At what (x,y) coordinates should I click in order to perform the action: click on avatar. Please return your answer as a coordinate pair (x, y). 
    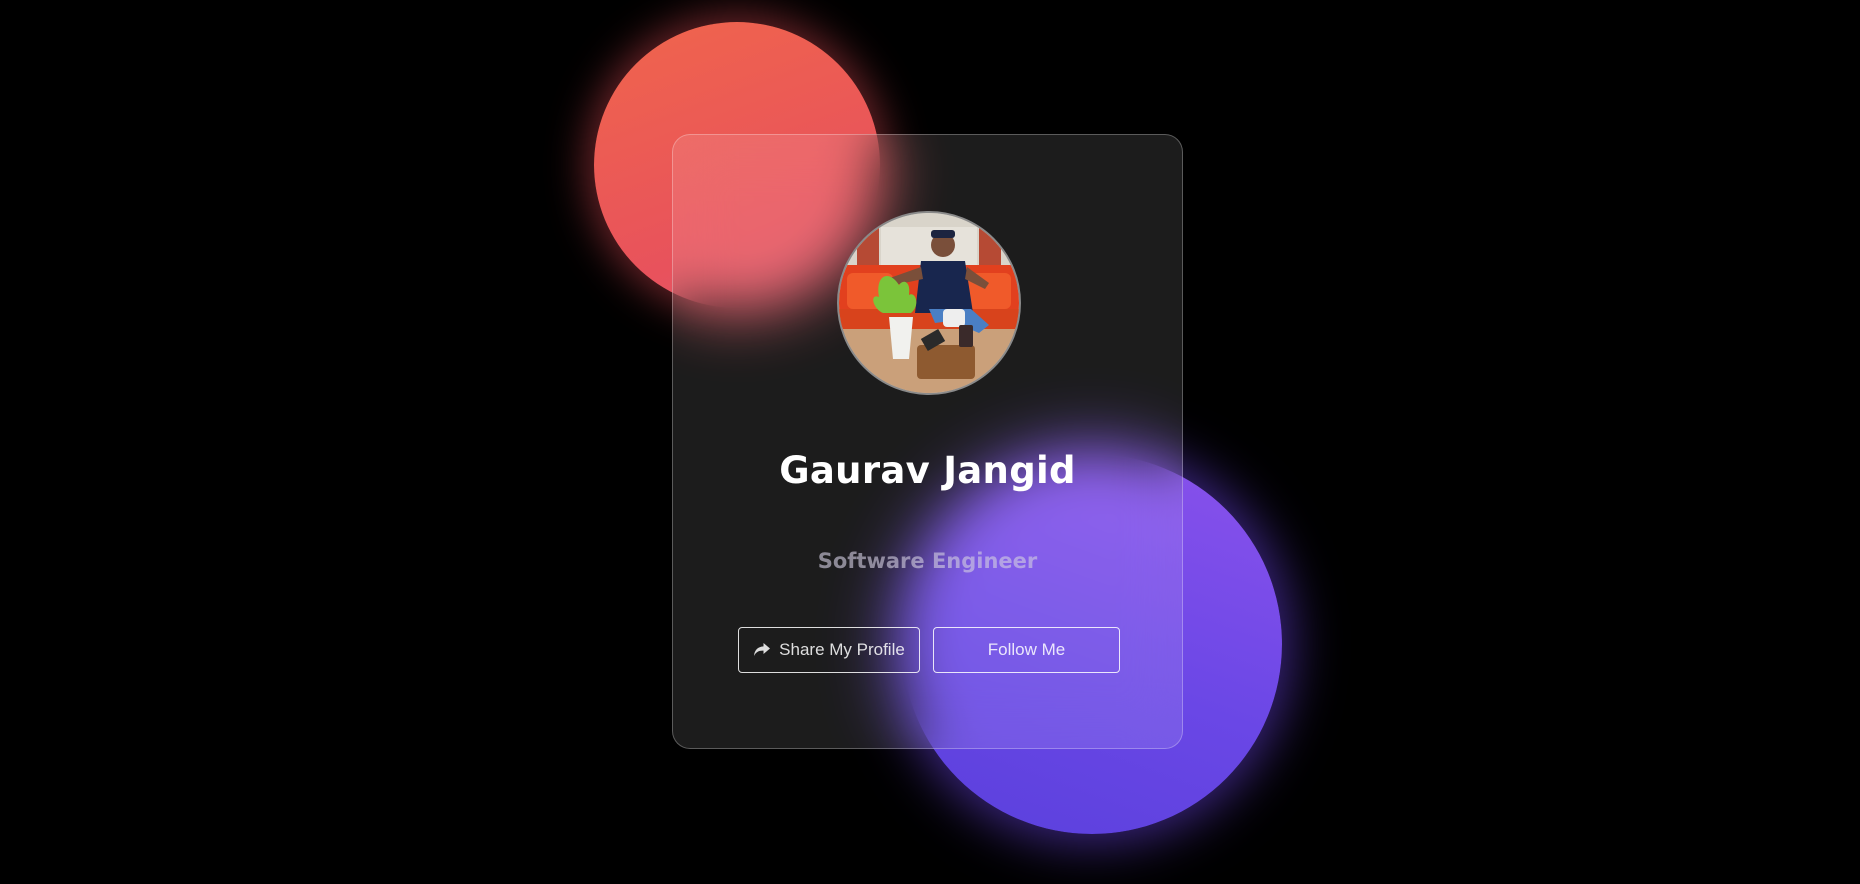
    Looking at the image, I should click on (929, 303).